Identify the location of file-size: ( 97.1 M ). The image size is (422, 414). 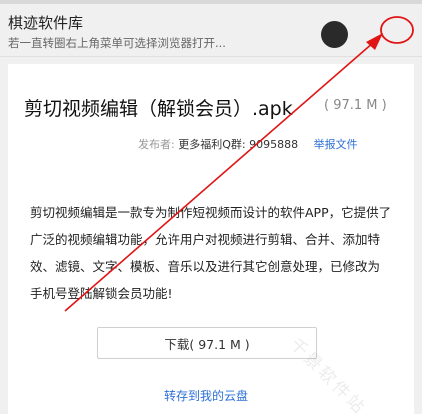
(355, 105).